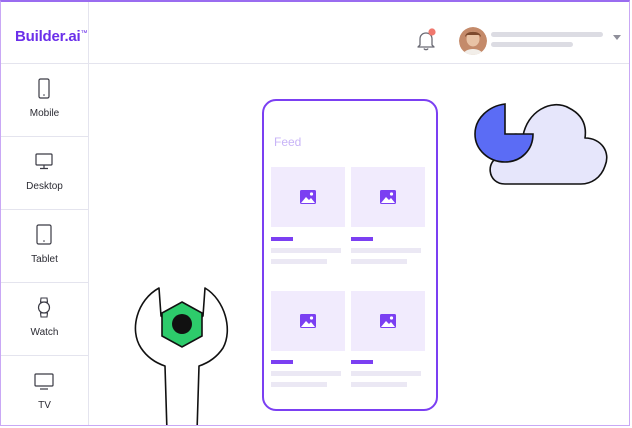 This screenshot has width=632, height=428. I want to click on sidebar-item-label: TV, so click(44, 405).